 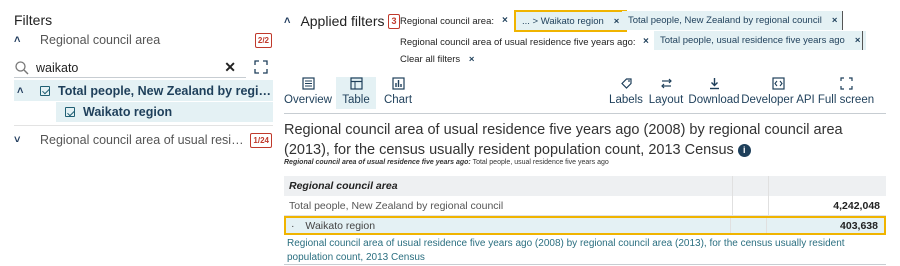 I want to click on filters-title: Filters, so click(x=33, y=20).